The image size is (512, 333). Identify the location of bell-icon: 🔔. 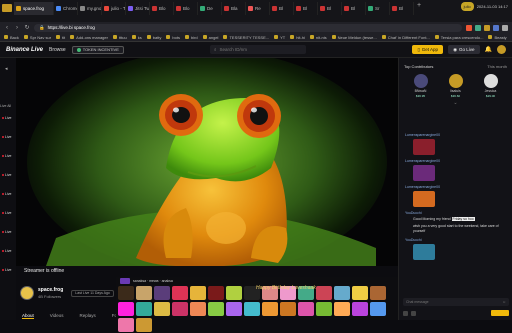
(488, 49).